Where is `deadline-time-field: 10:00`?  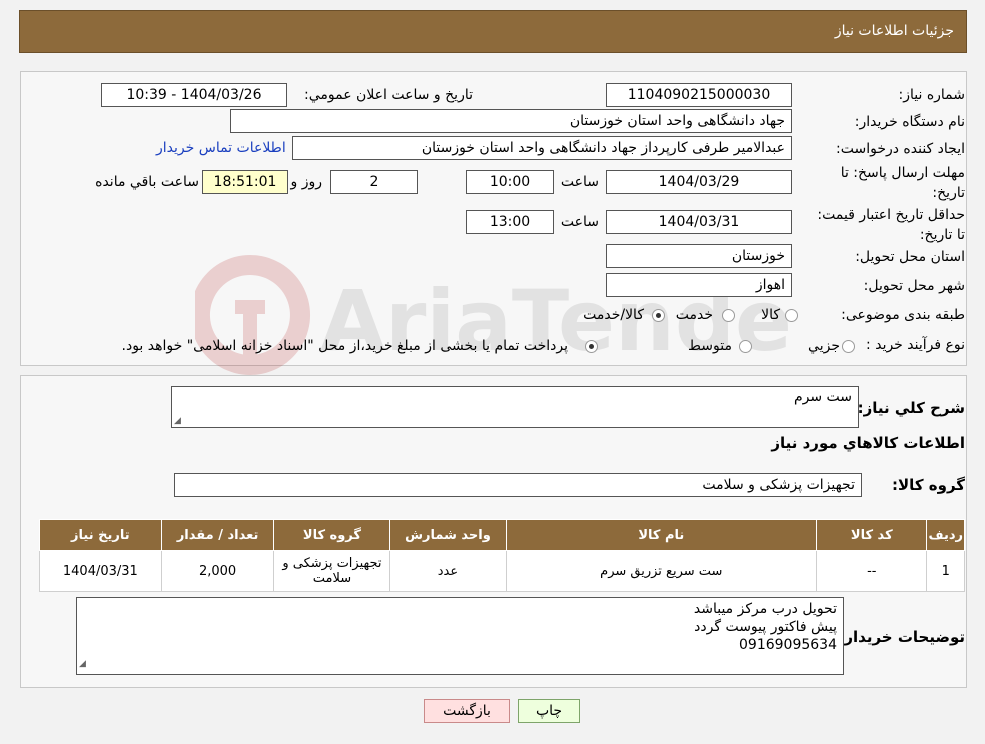 deadline-time-field: 10:00 is located at coordinates (510, 182).